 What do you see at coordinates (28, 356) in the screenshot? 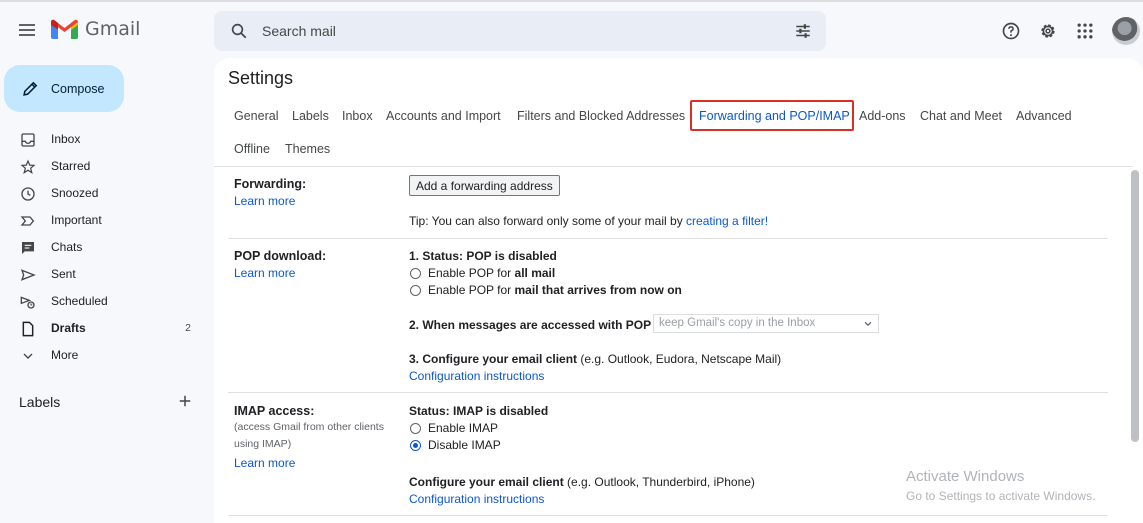
I see `chevron-down-icon` at bounding box center [28, 356].